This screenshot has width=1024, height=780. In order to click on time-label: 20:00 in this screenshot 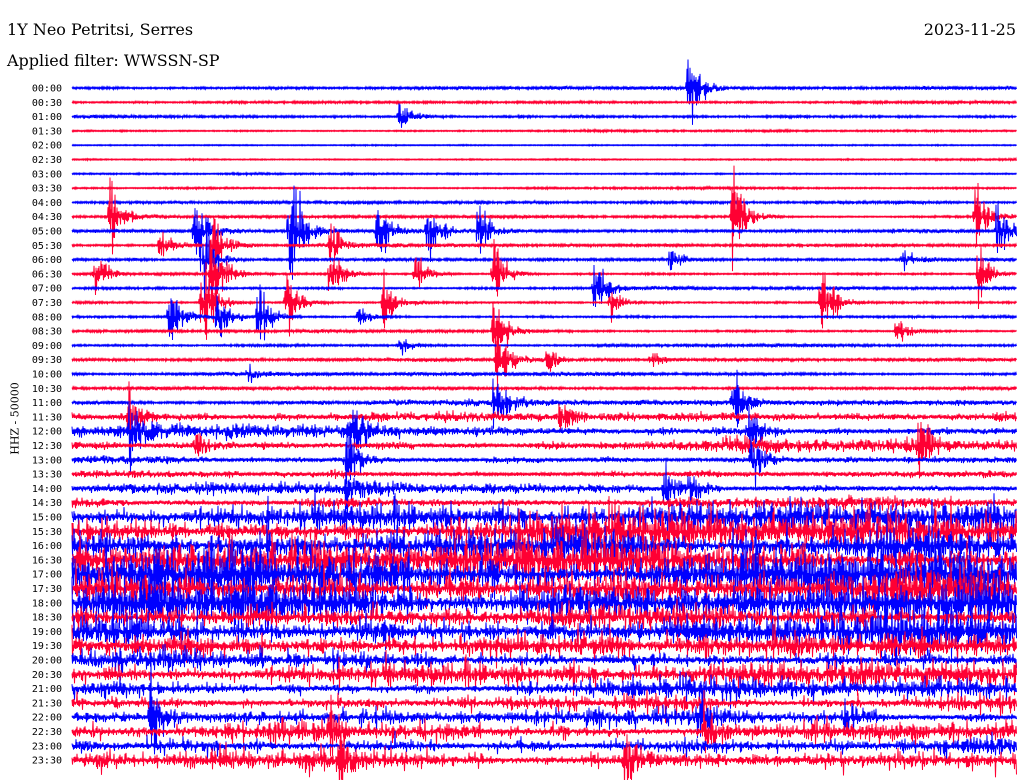, I will do `click(47, 661)`.